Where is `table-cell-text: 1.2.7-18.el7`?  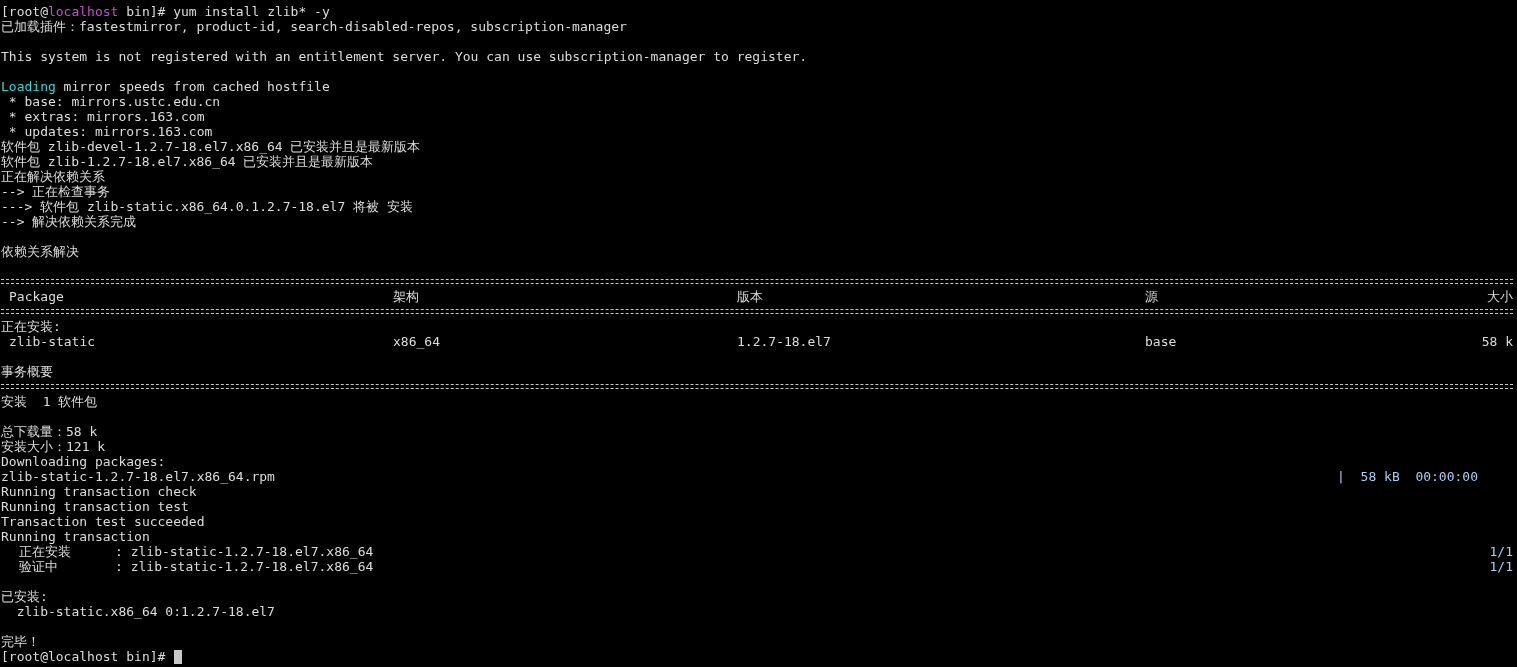 table-cell-text: 1.2.7-18.el7 is located at coordinates (784, 341).